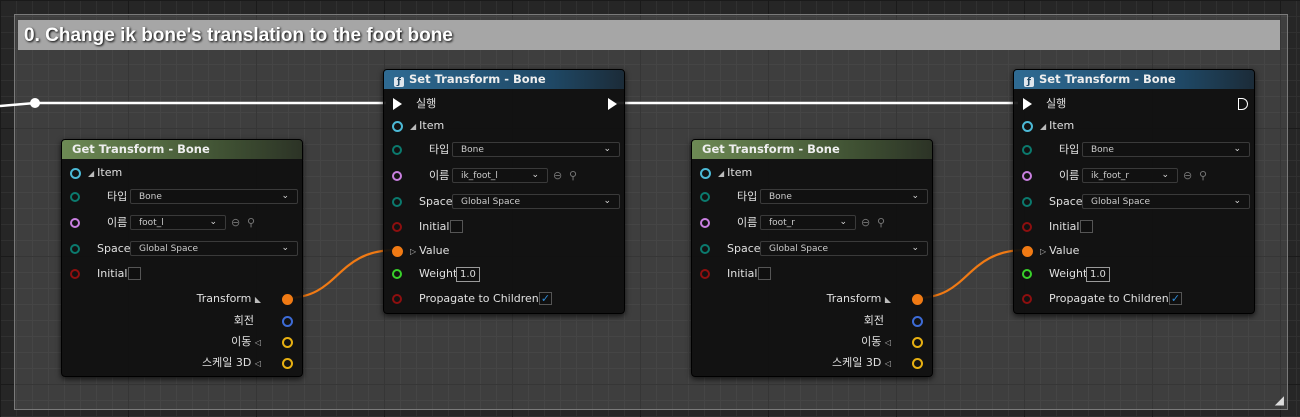  I want to click on translation-out-label: 이동 ◁, so click(877, 342).